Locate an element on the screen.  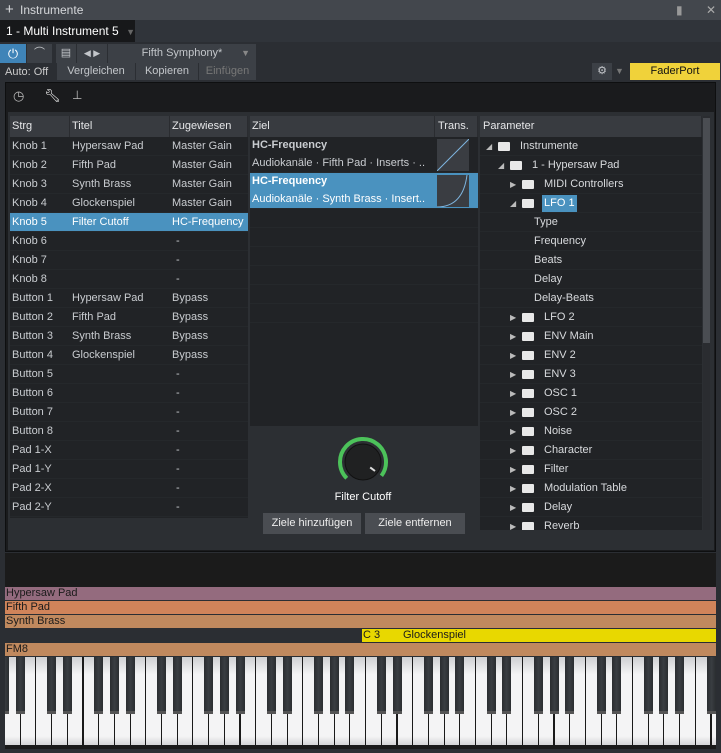
table-row: Knob 5 Filter Cutoff HC-Frequency is located at coordinates (129, 222).